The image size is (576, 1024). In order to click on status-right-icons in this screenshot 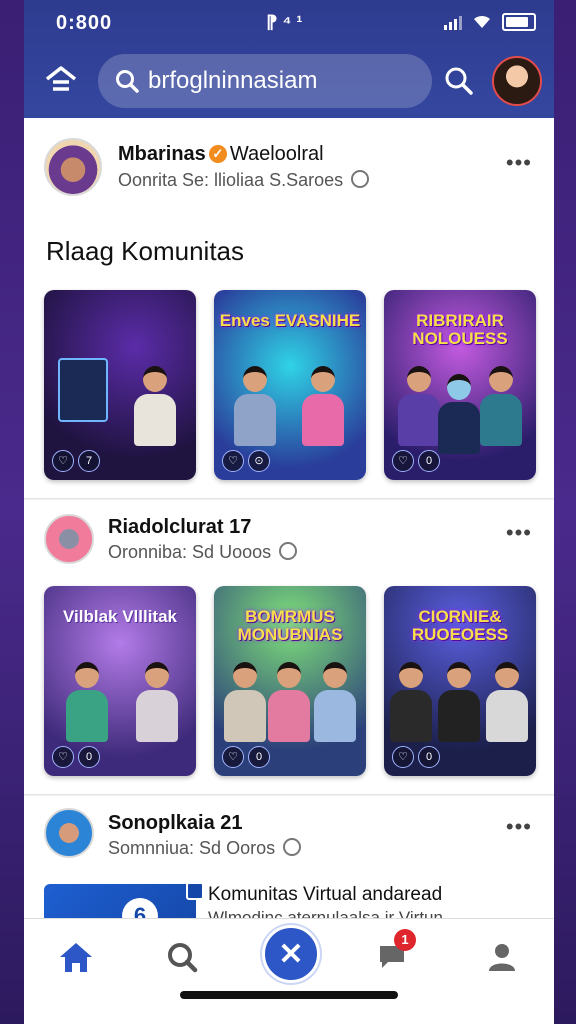, I will do `click(490, 22)`.